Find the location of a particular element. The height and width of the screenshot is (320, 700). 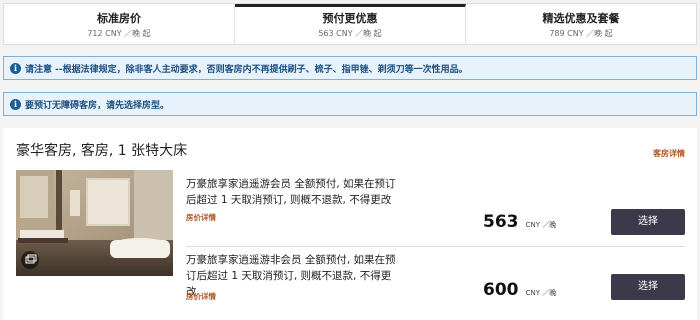

room-photo is located at coordinates (94, 223).